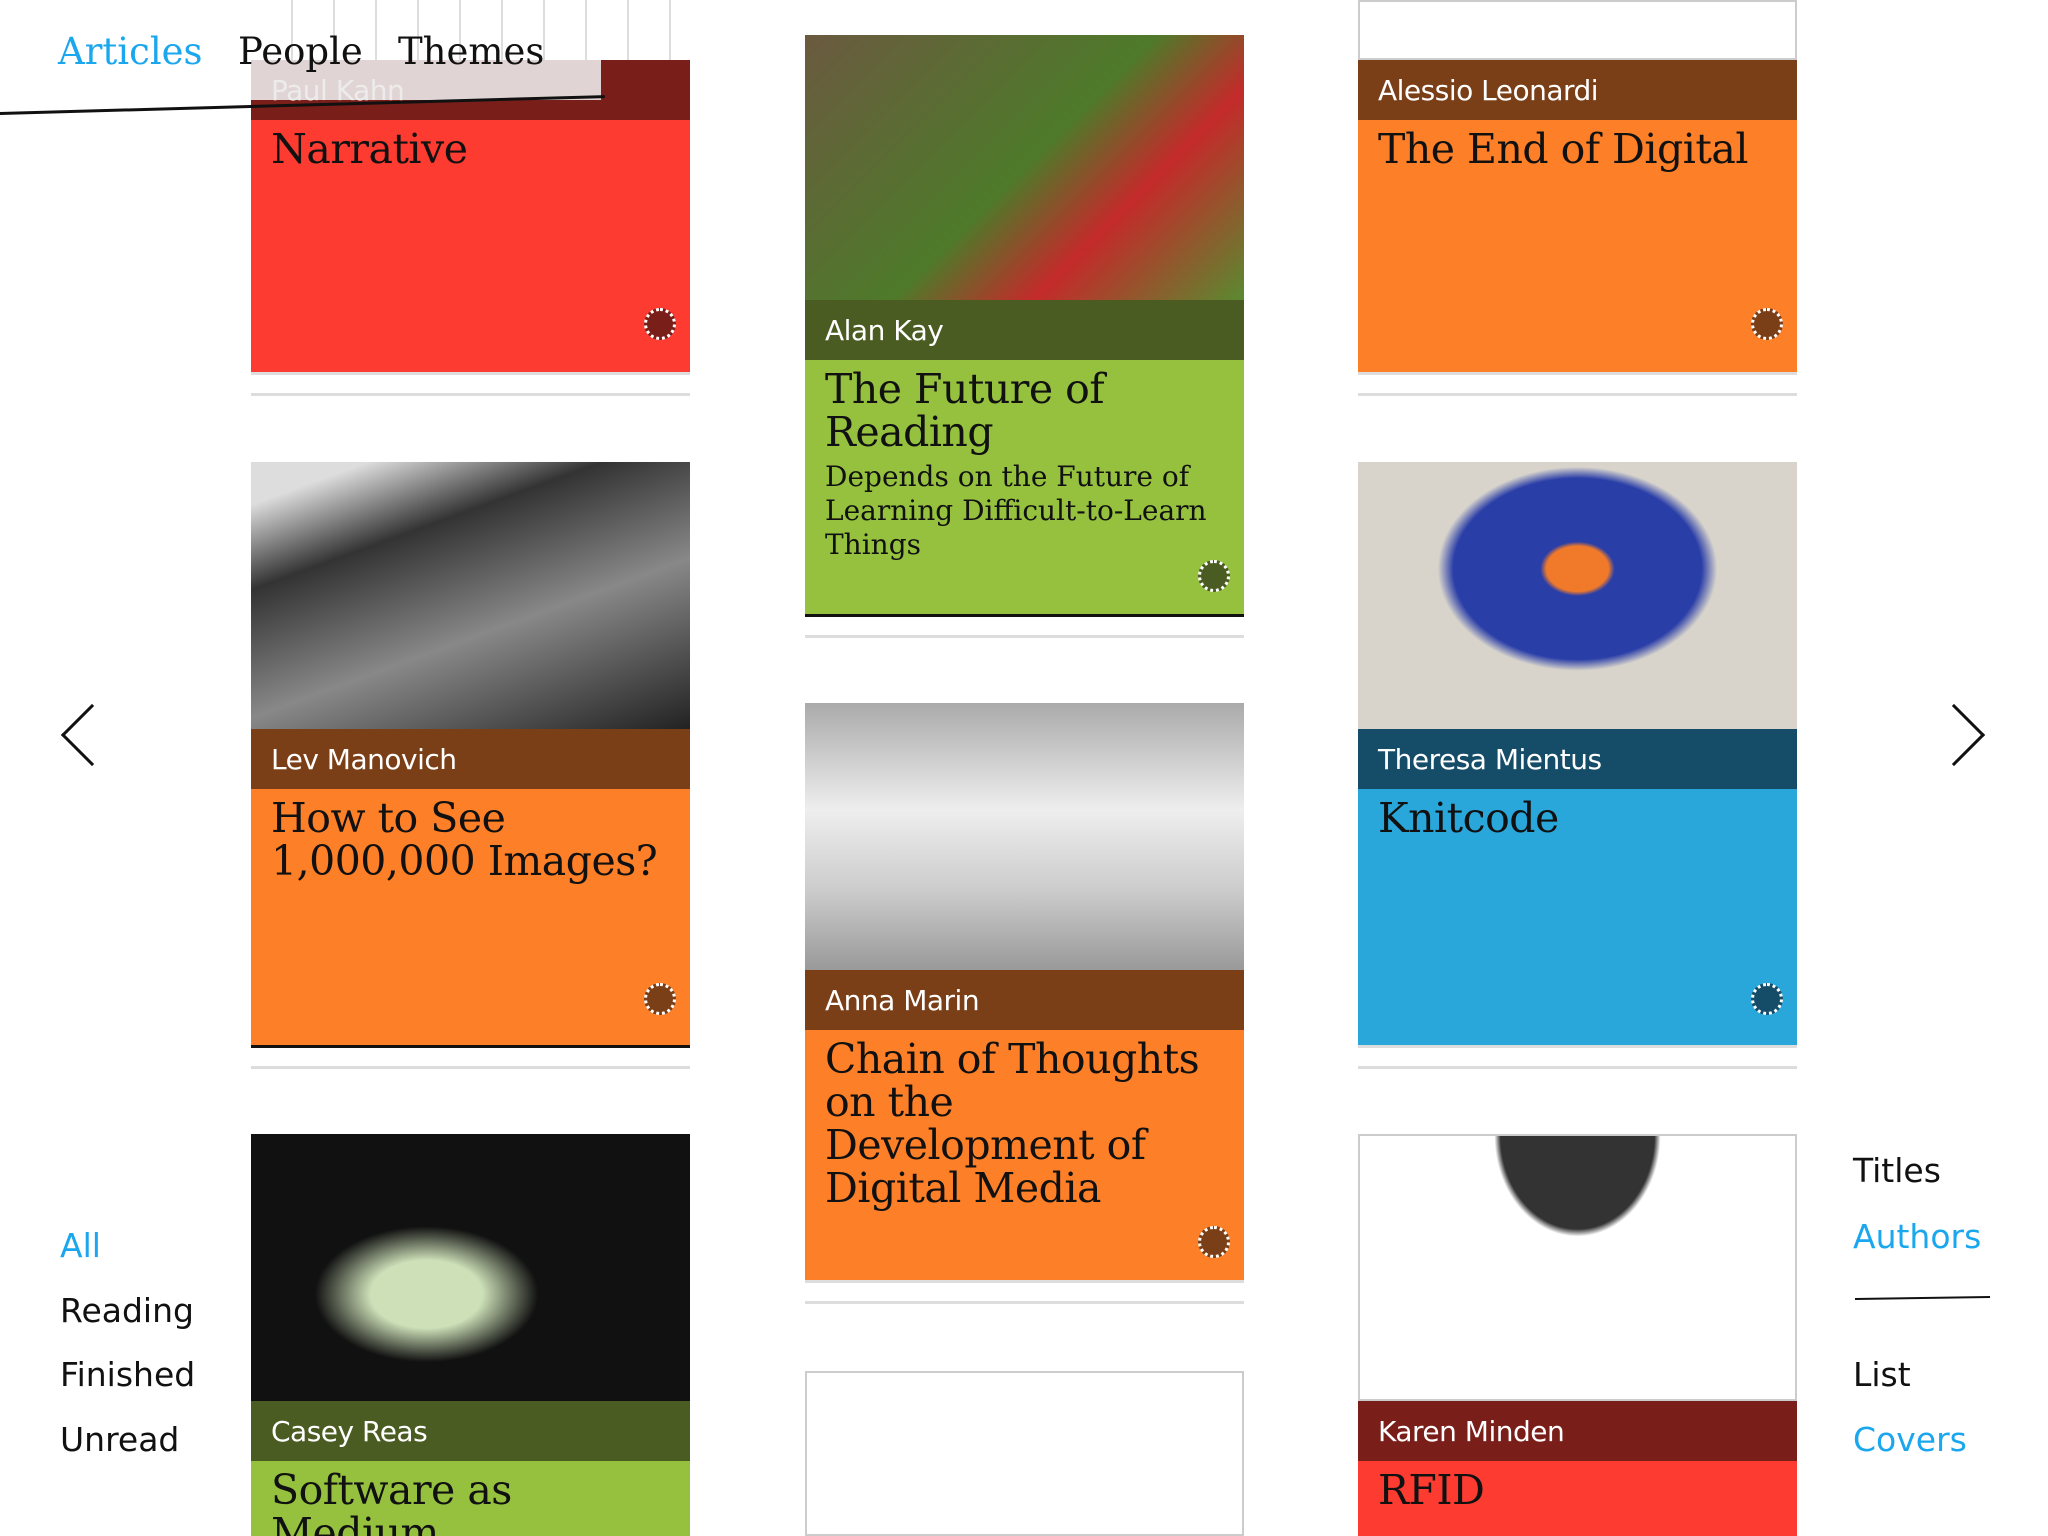  I want to click on options-divider, so click(1922, 1298).